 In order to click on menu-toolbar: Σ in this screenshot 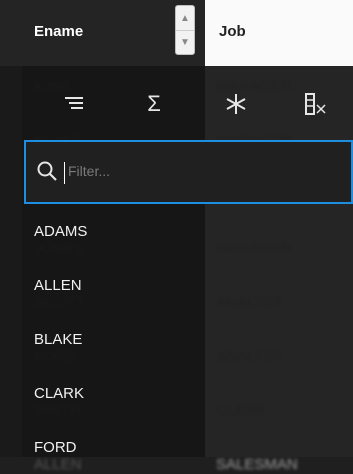, I will do `click(187, 103)`.